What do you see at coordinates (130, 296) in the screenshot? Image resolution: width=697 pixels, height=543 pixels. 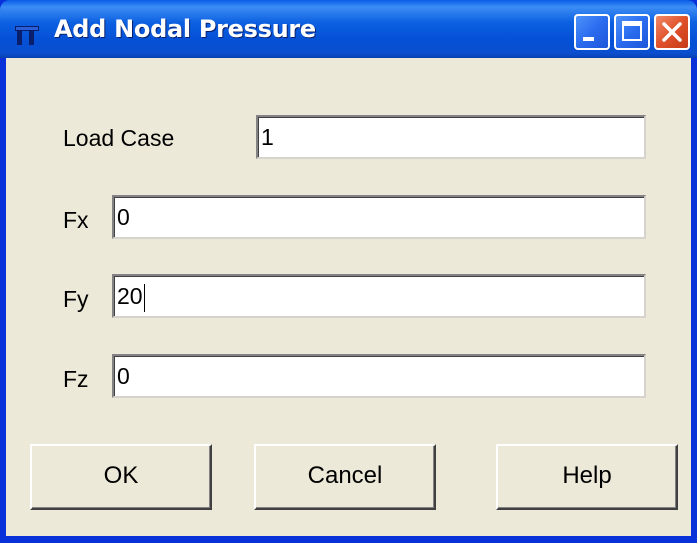 I see `fy-value: 20` at bounding box center [130, 296].